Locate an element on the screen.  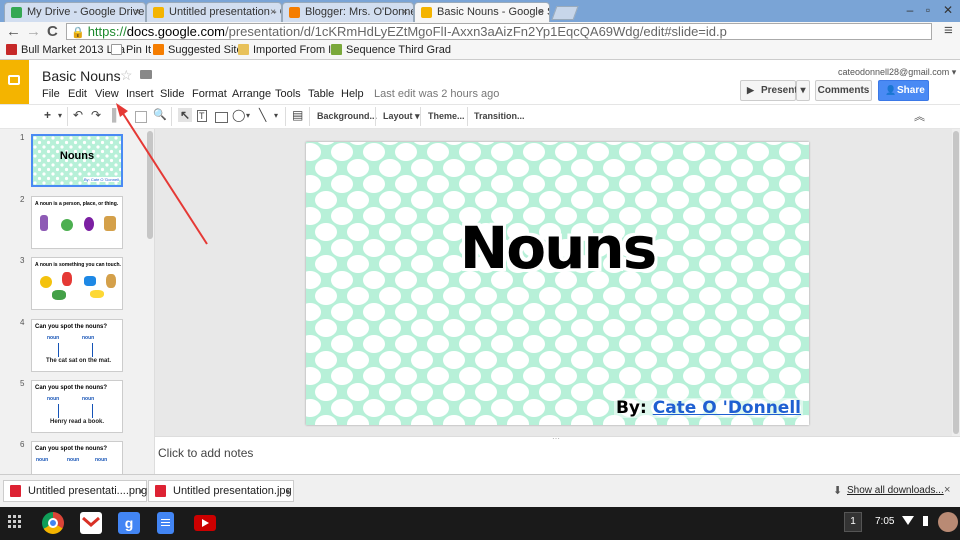
undo-icon: ↶ is located at coordinates (78, 115).